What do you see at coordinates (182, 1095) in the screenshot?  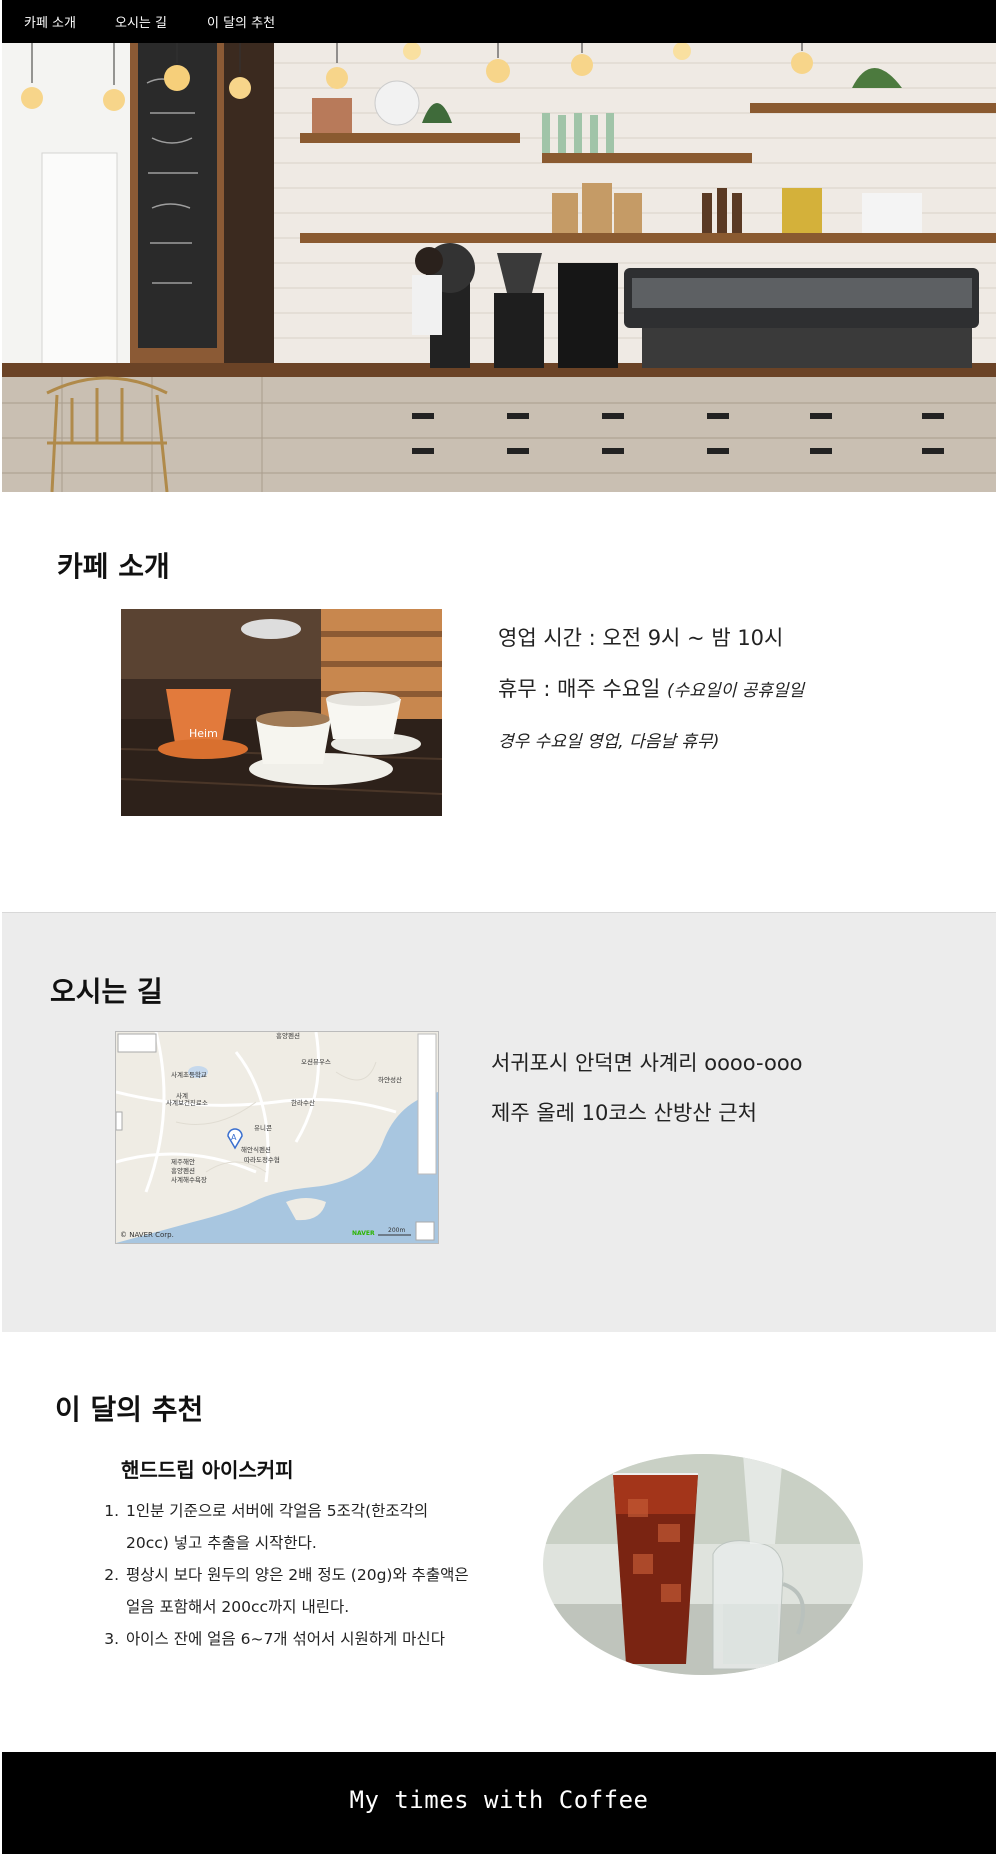 I see `map-label: 사계` at bounding box center [182, 1095].